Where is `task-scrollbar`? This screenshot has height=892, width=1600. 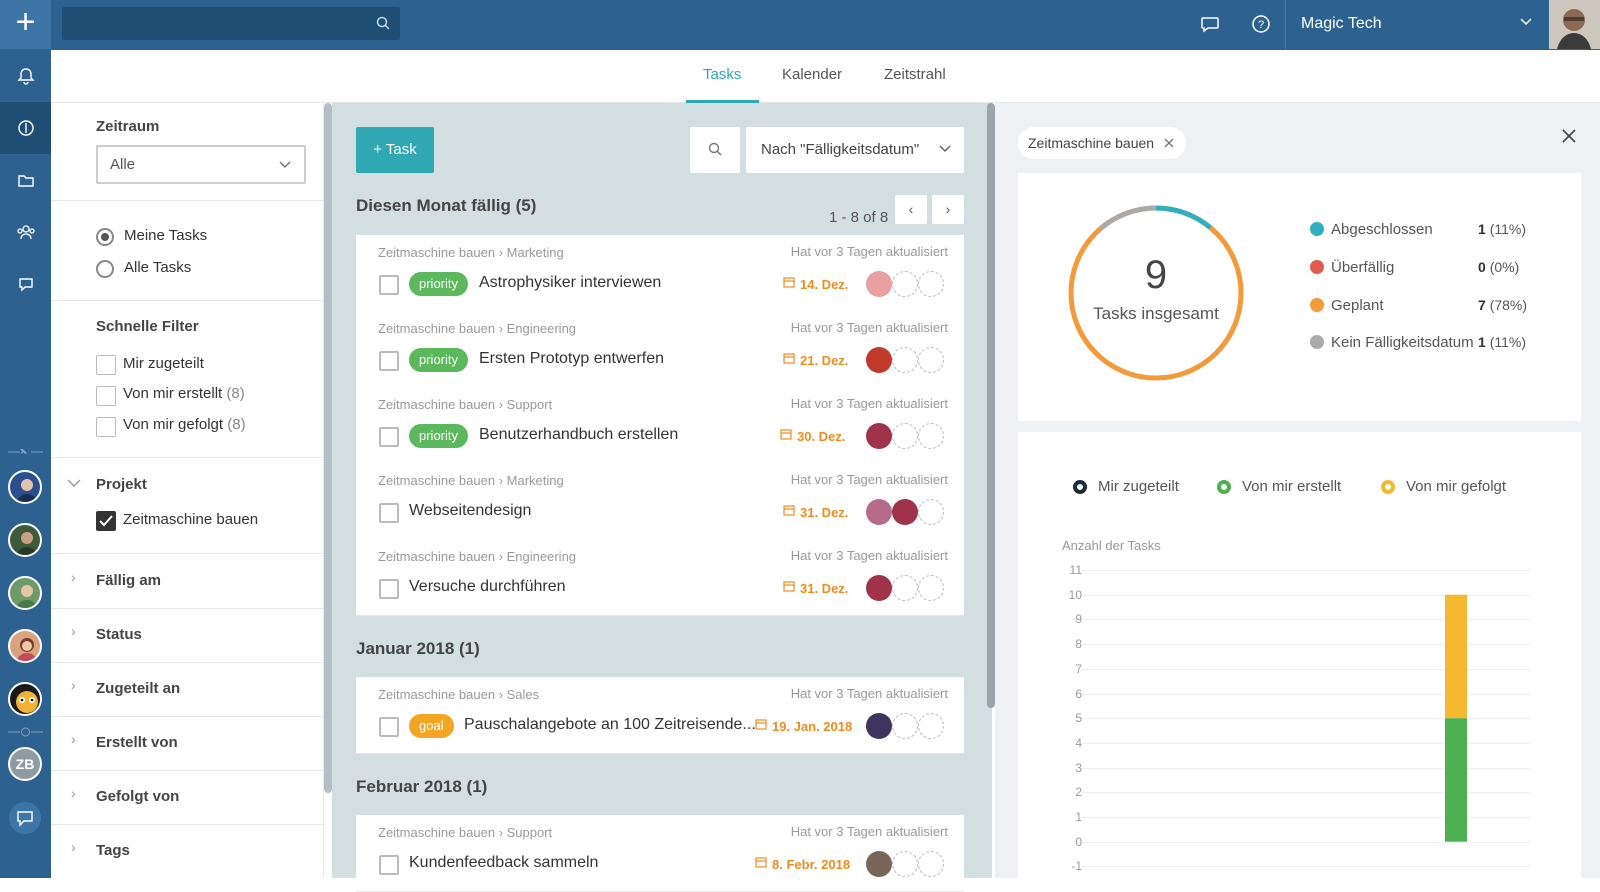
task-scrollbar is located at coordinates (991, 405).